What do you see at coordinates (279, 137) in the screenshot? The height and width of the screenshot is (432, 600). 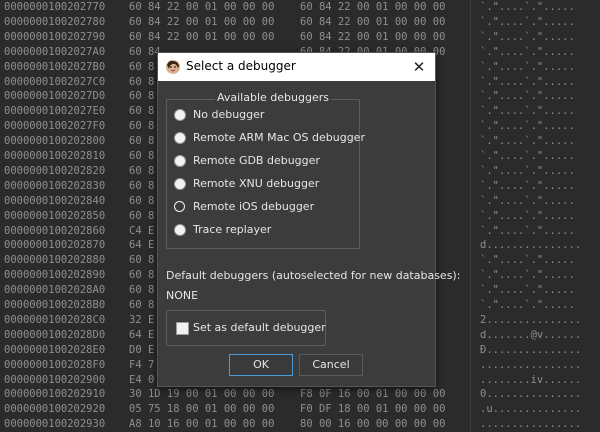 I see `debugger-option-label: Remote ARM Mac OS debugger` at bounding box center [279, 137].